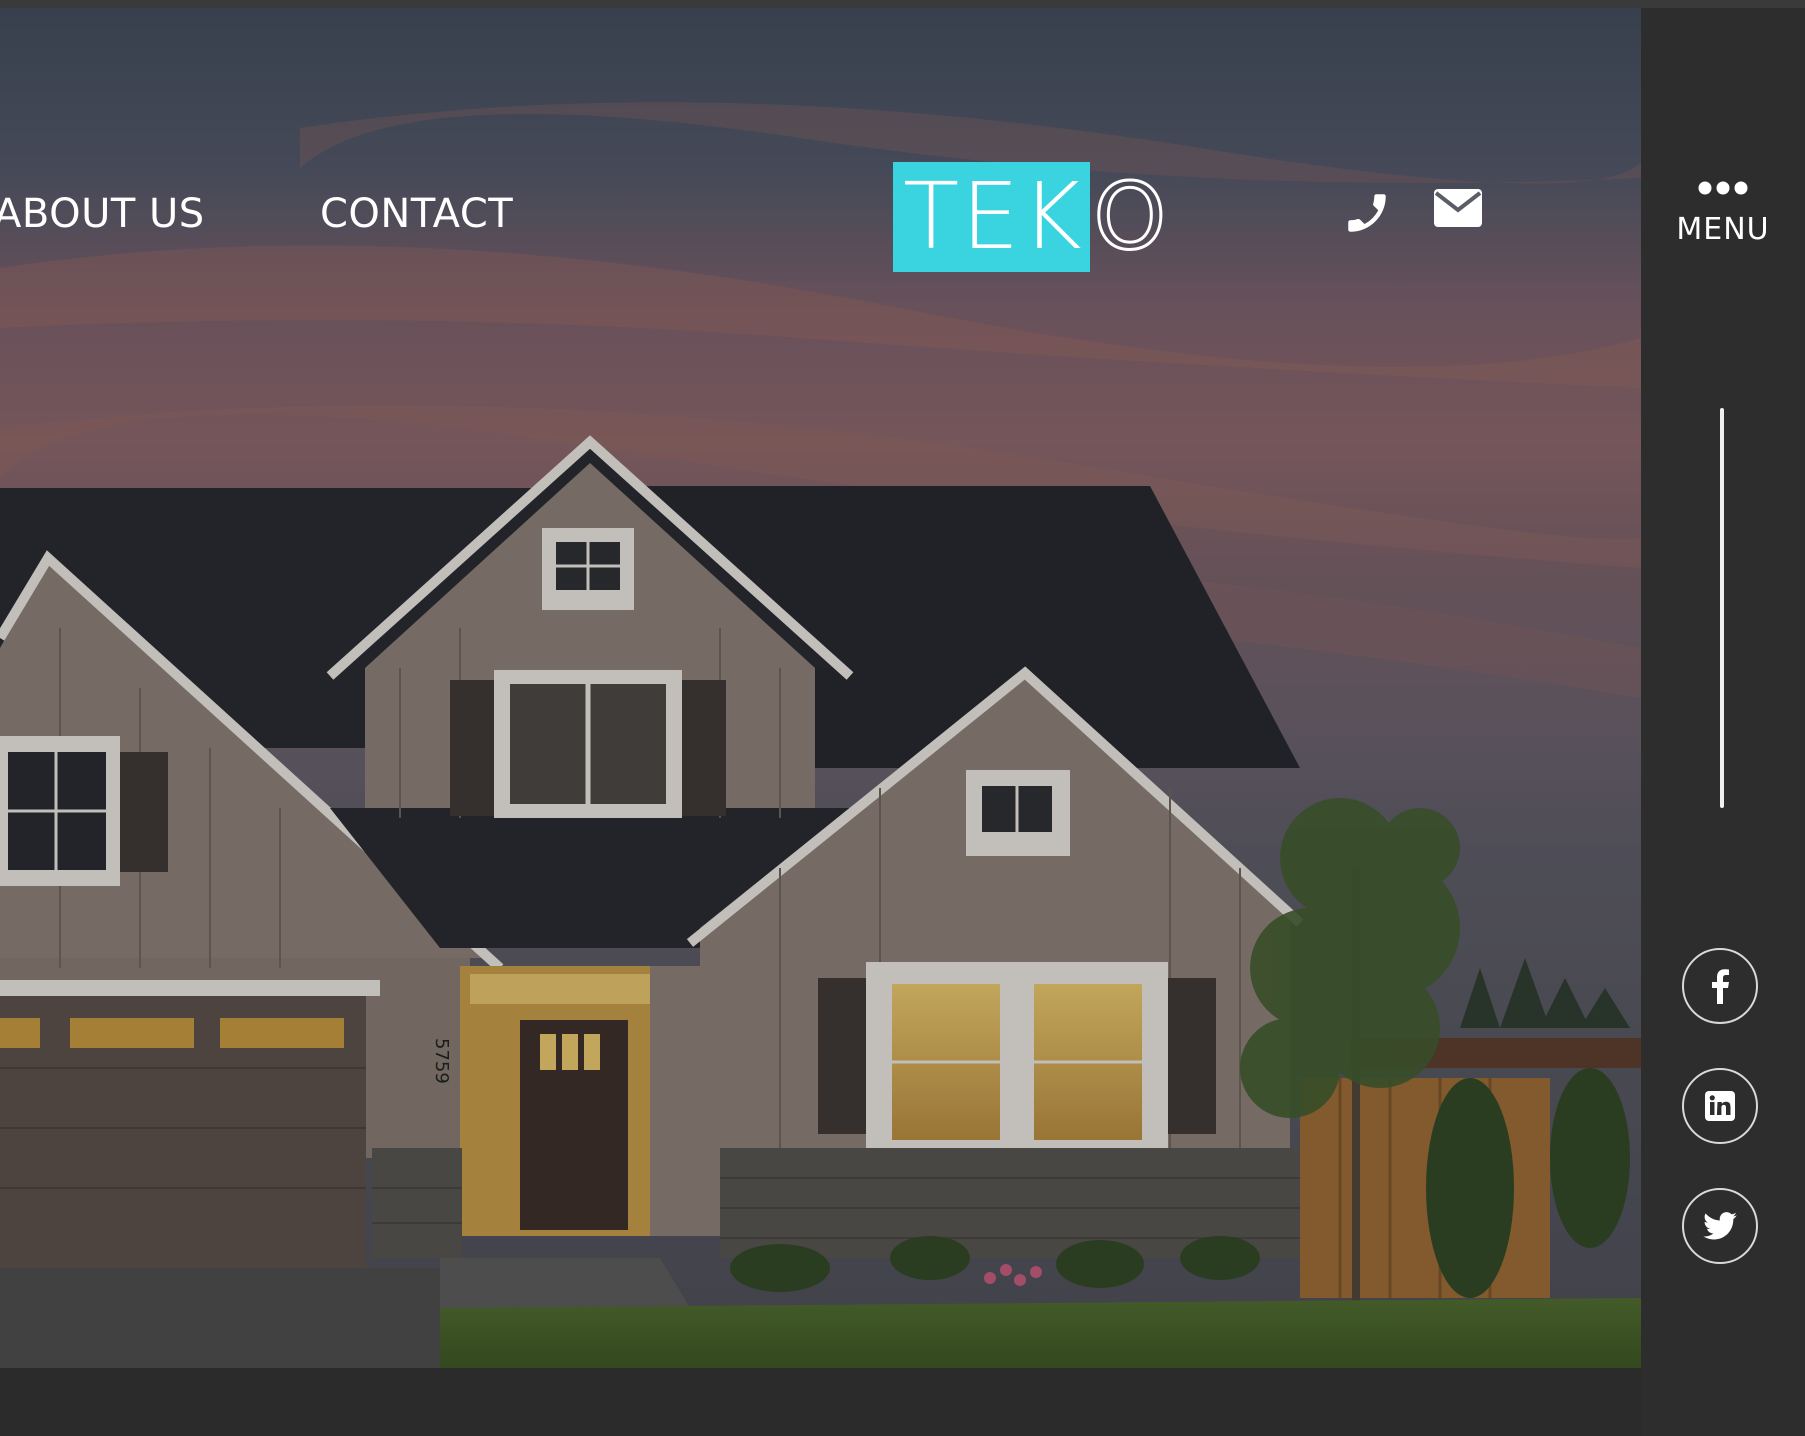  I want to click on sidebar: MENU, so click(1723, 722).